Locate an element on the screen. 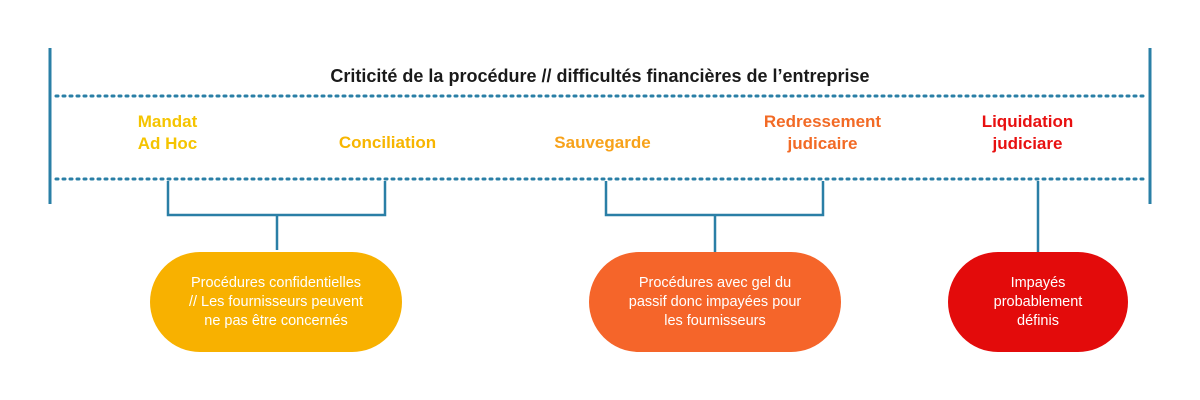 The image size is (1200, 400). stage-redressement-judicaire: Redressement judicaire is located at coordinates (822, 133).